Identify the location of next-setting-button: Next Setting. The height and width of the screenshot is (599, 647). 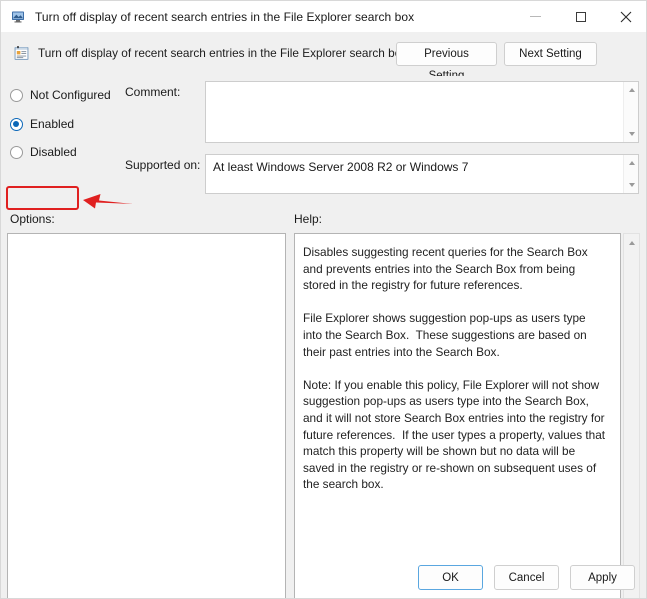
(550, 54).